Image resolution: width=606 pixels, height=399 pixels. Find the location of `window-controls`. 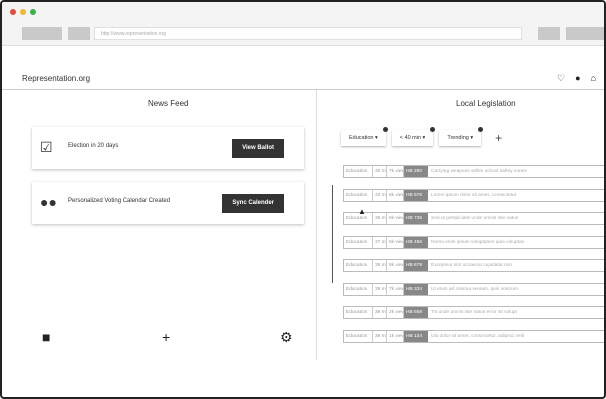

window-controls is located at coordinates (23, 12).